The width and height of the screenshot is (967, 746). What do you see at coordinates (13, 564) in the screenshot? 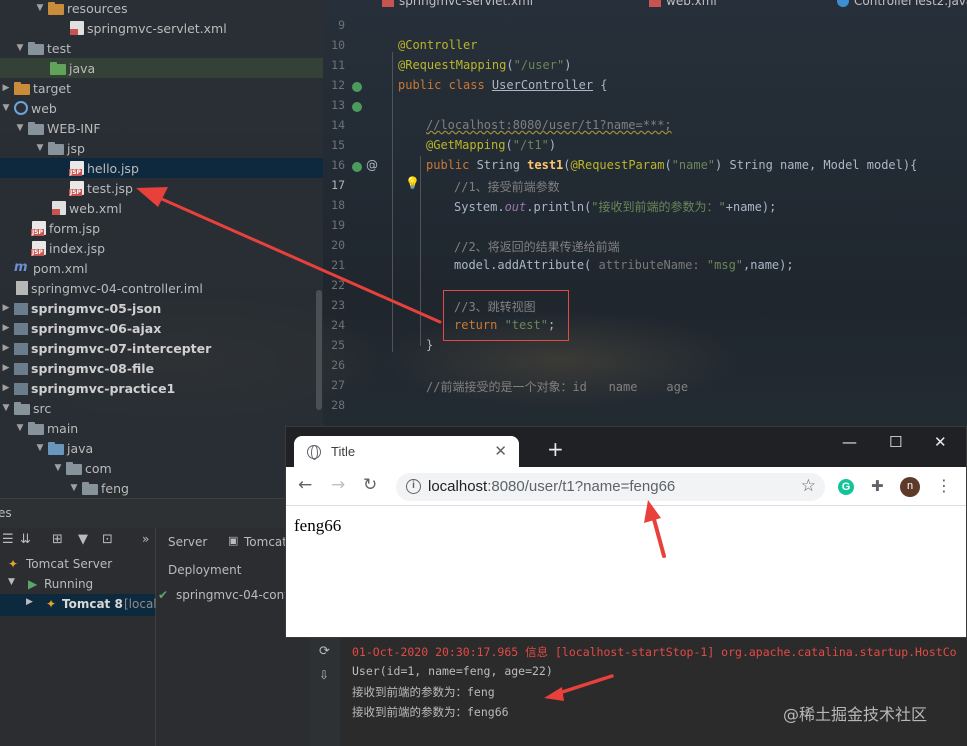
I see `tomcat-icon: ✦` at bounding box center [13, 564].